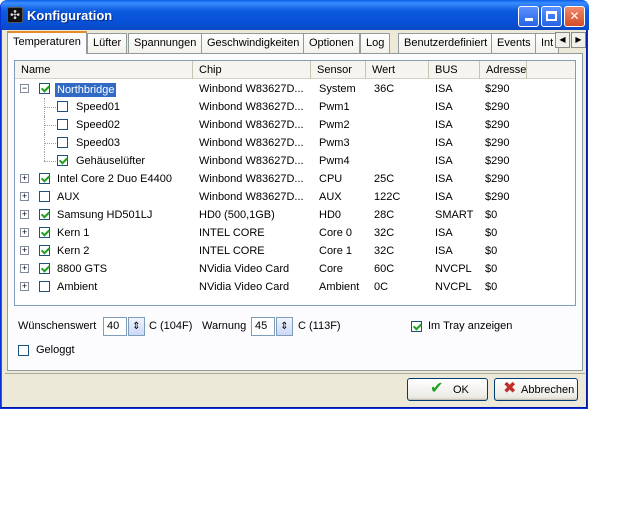 The width and height of the screenshot is (640, 512). I want to click on tree-line, so click(44, 156).